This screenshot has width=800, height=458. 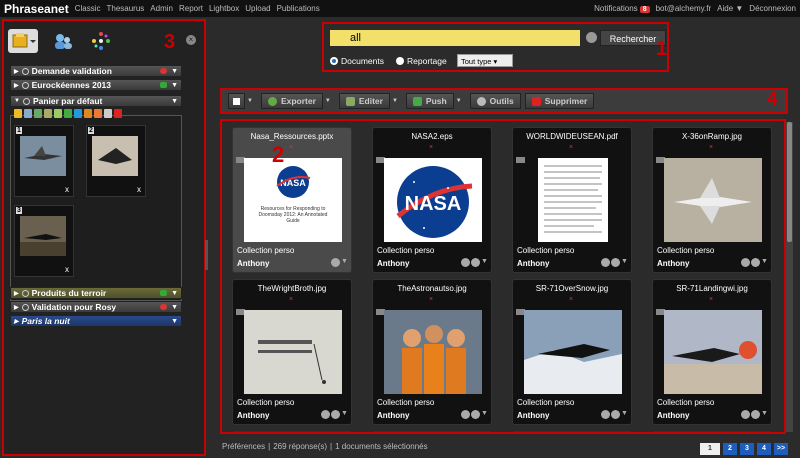 I want to click on basket-validation-rosy: ▶ Validation pour Rosy ▼, so click(x=96, y=307).